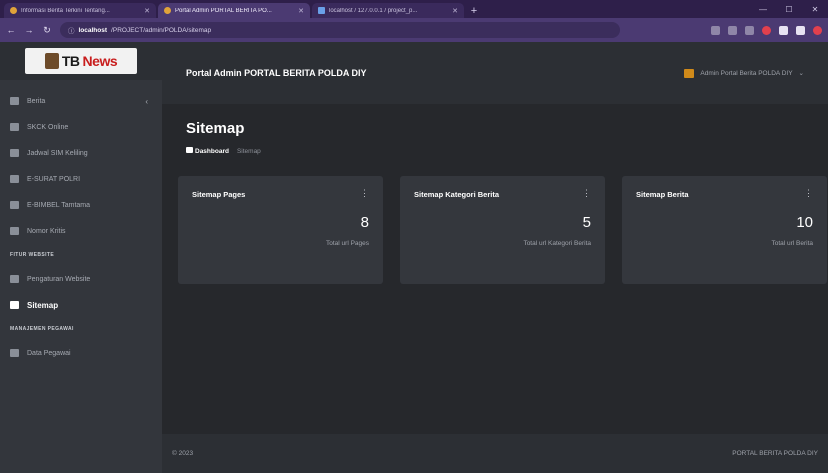 This screenshot has width=828, height=473. What do you see at coordinates (804, 222) in the screenshot?
I see `card-value: 10` at bounding box center [804, 222].